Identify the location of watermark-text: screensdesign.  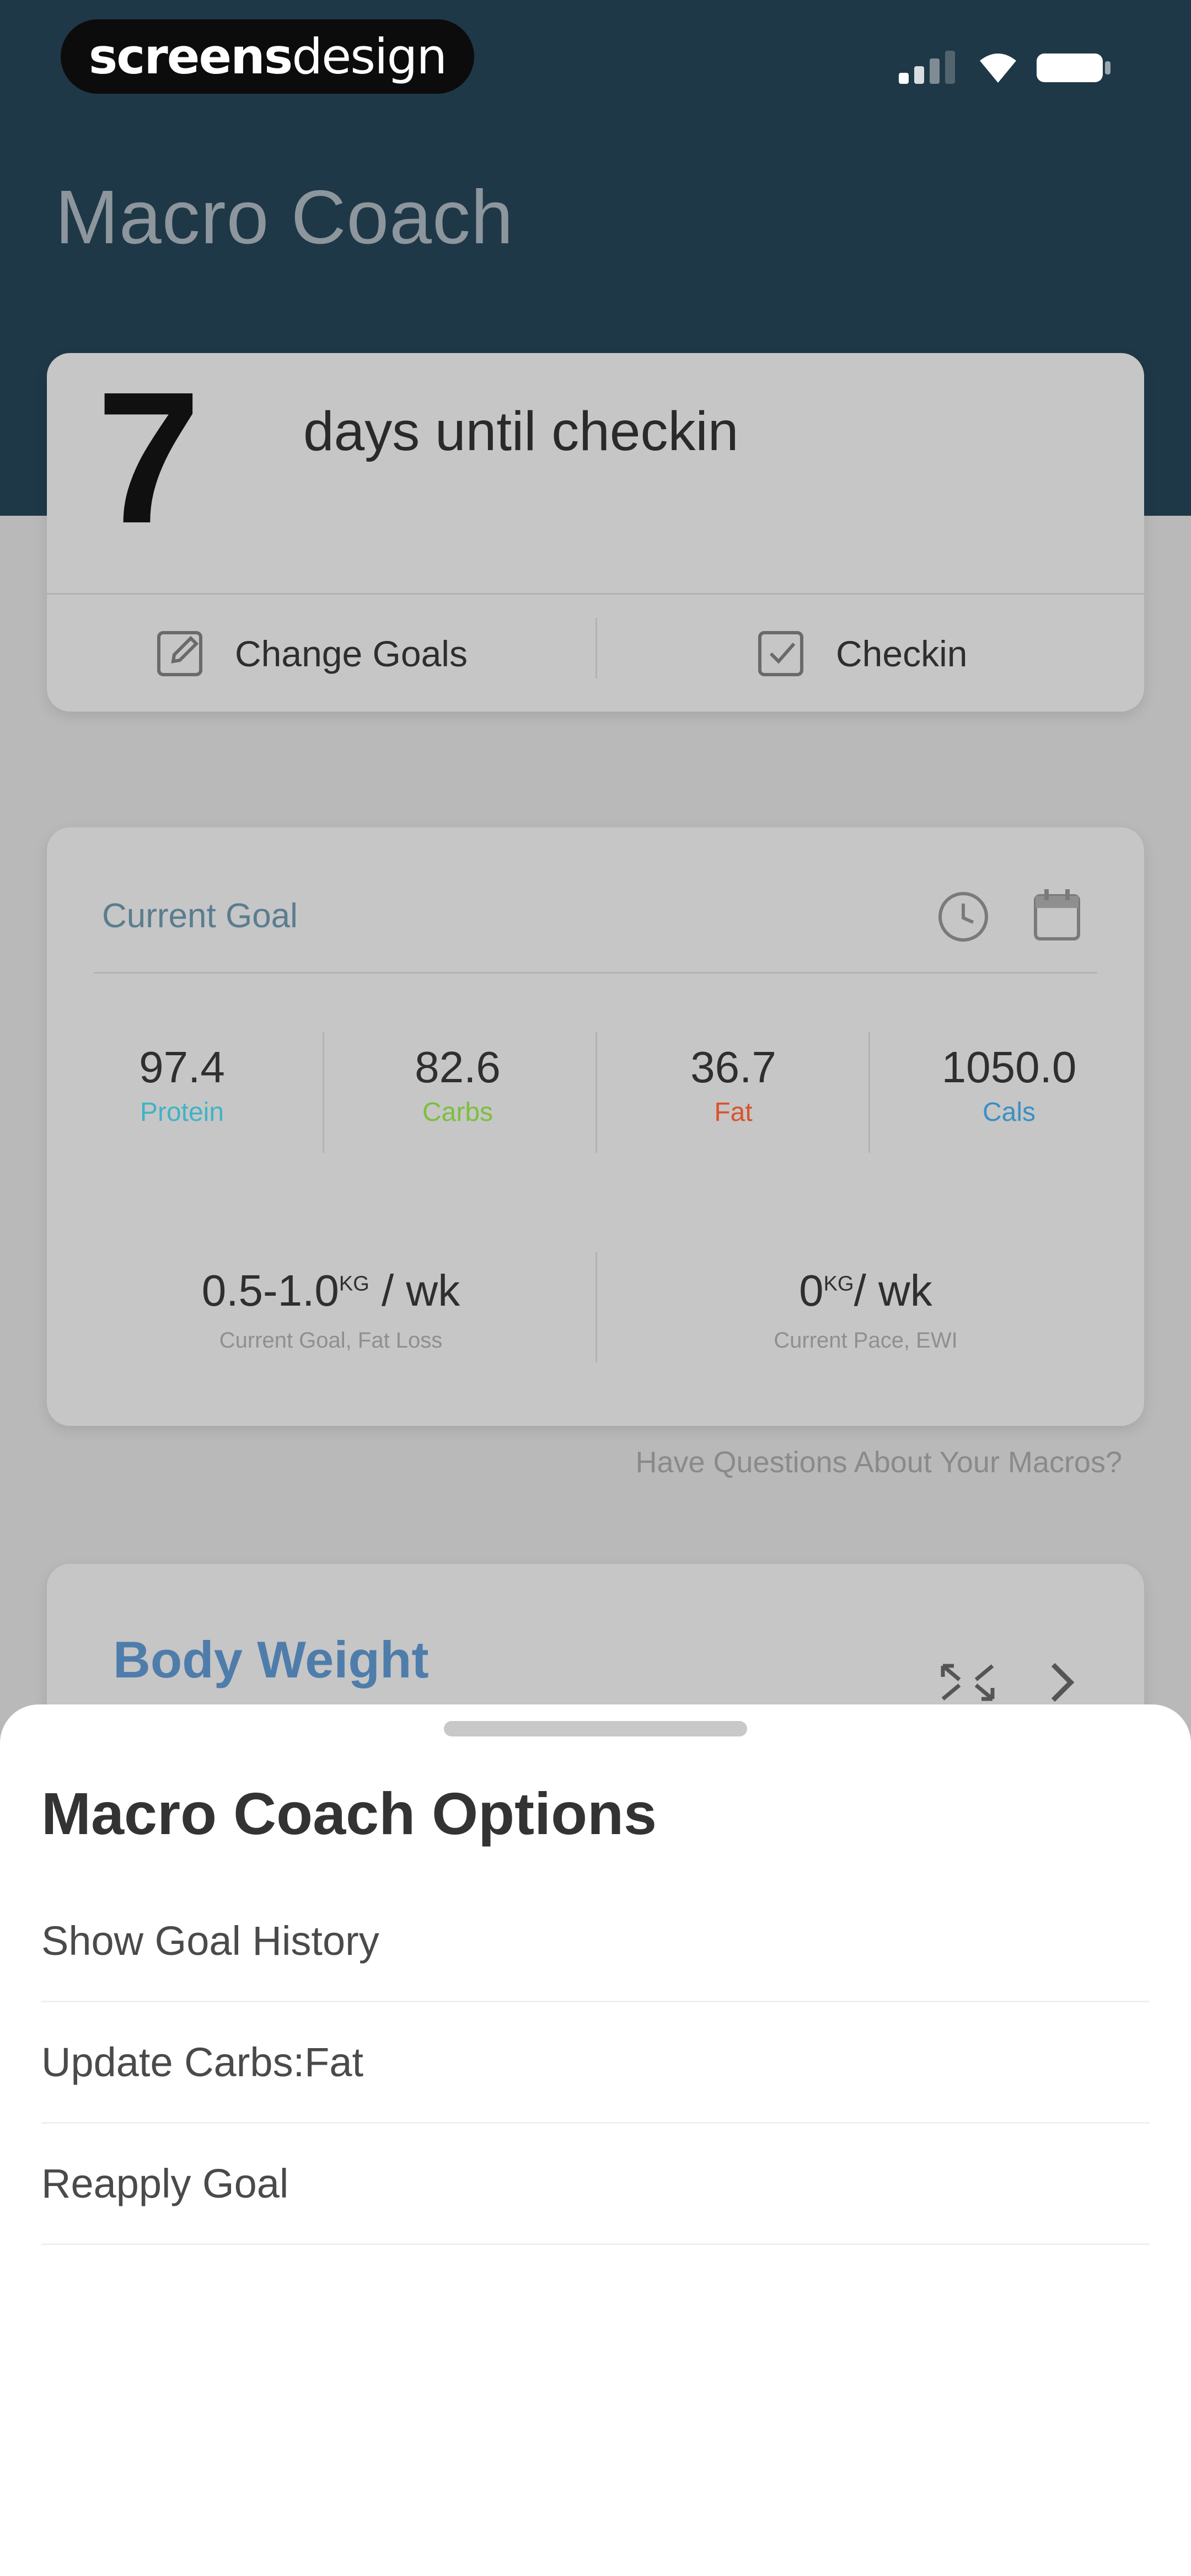
(267, 56).